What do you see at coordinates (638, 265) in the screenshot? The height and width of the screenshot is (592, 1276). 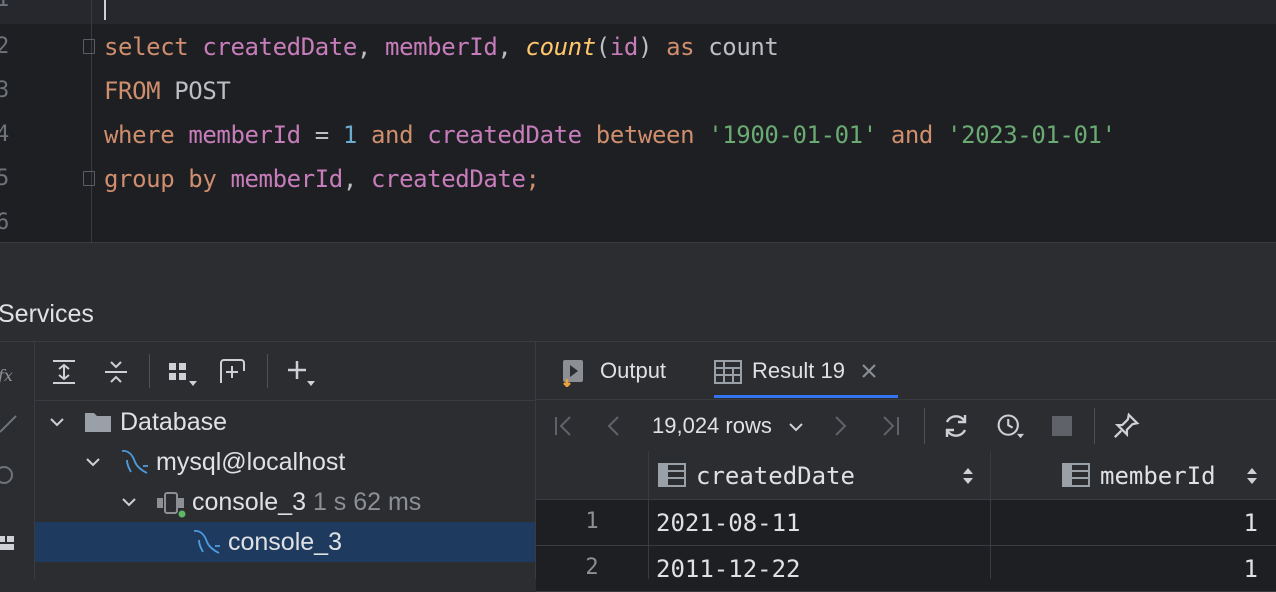 I see `editor-bottom-bar` at bounding box center [638, 265].